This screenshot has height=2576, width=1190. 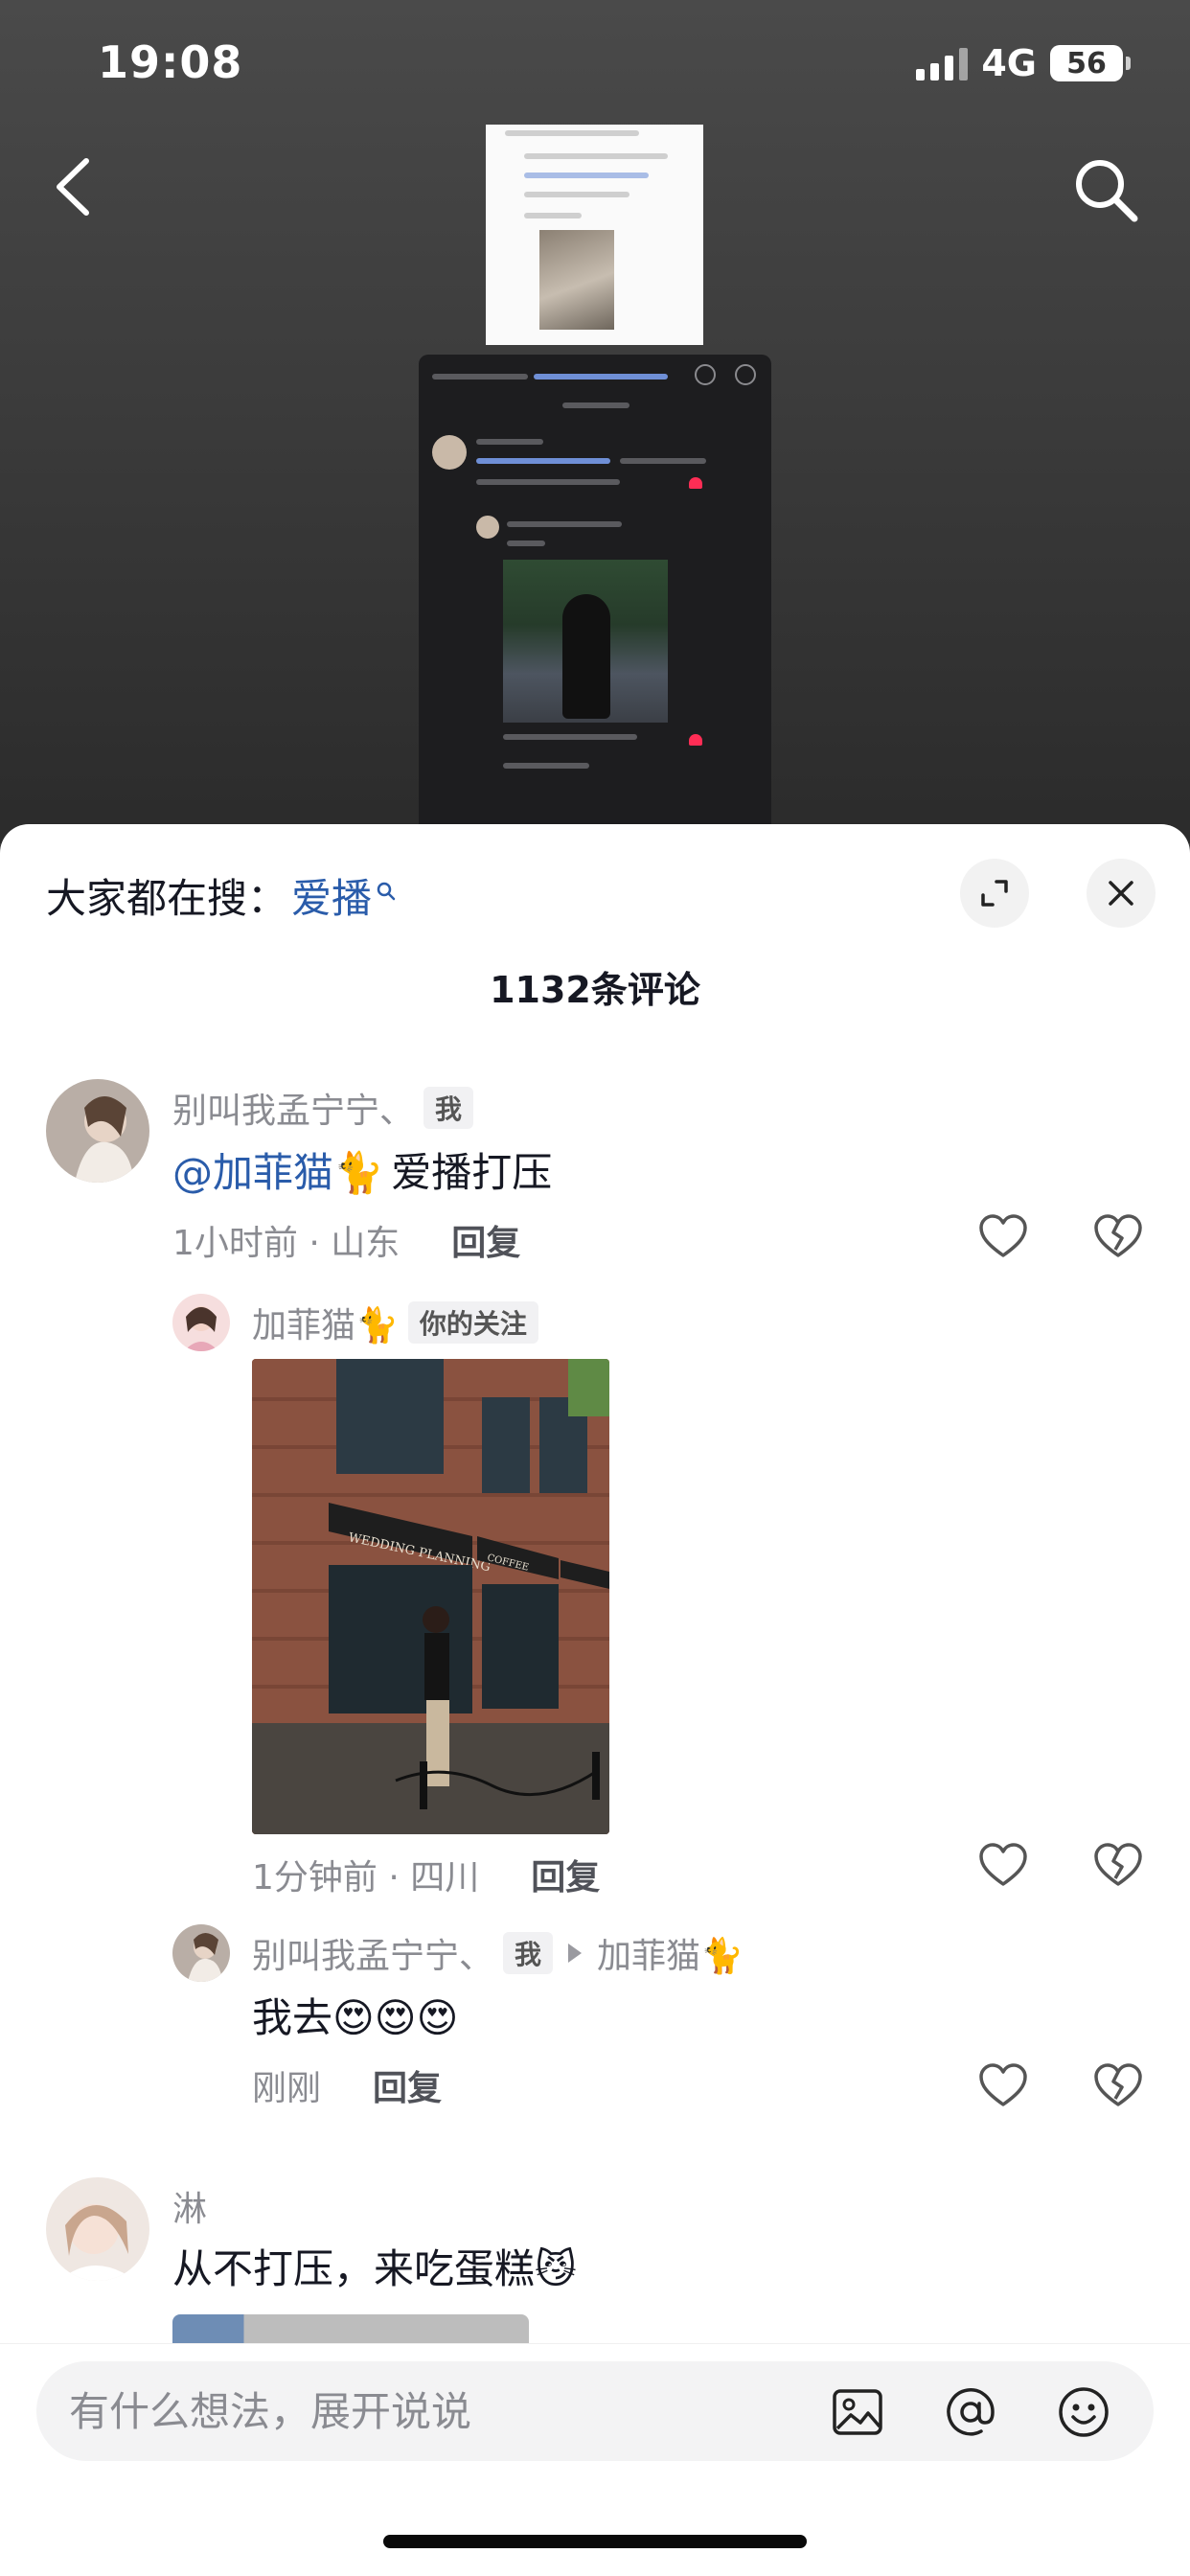 What do you see at coordinates (595, 63) in the screenshot?
I see `status-bar: 19:08 4G 56` at bounding box center [595, 63].